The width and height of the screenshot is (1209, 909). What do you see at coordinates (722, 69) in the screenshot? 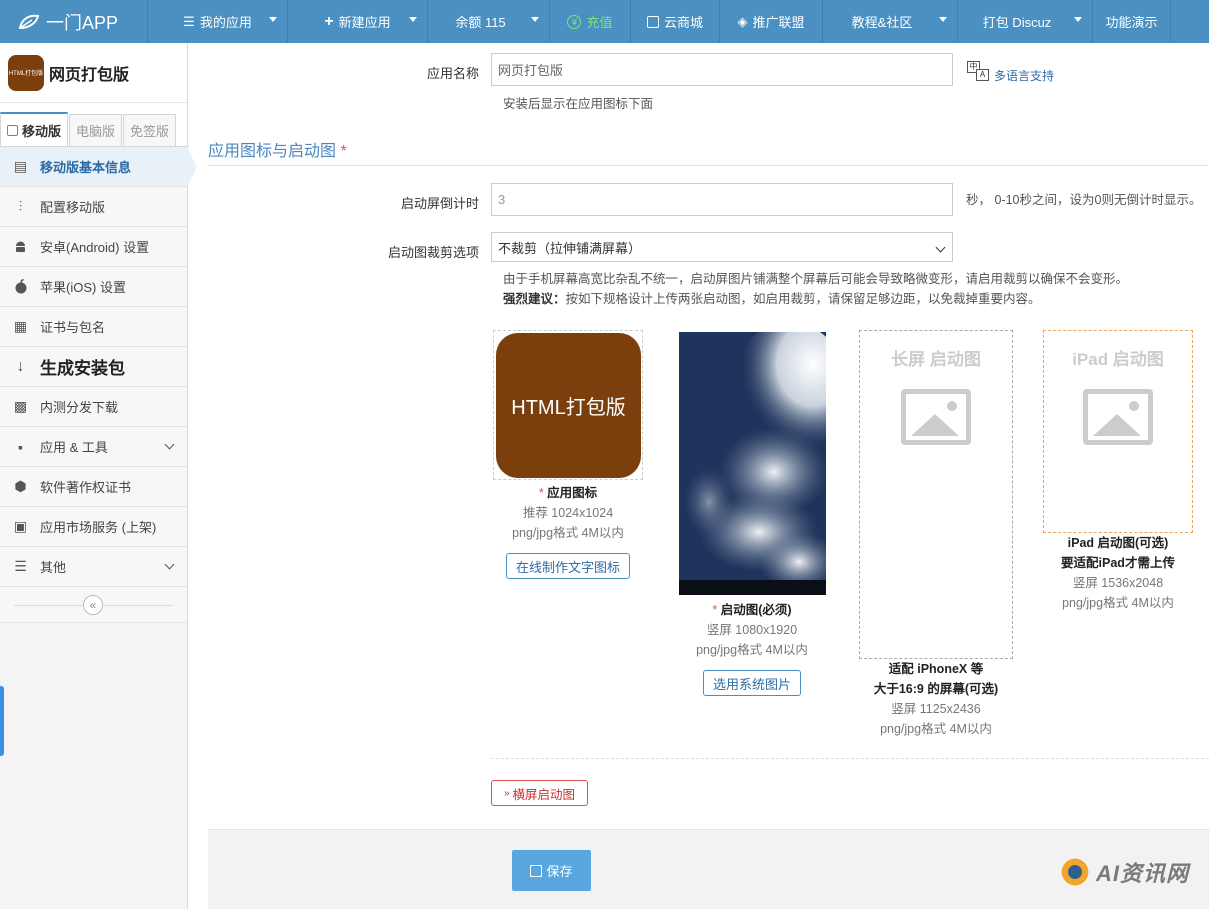
I see `app-name-input: 网页打包版` at bounding box center [722, 69].